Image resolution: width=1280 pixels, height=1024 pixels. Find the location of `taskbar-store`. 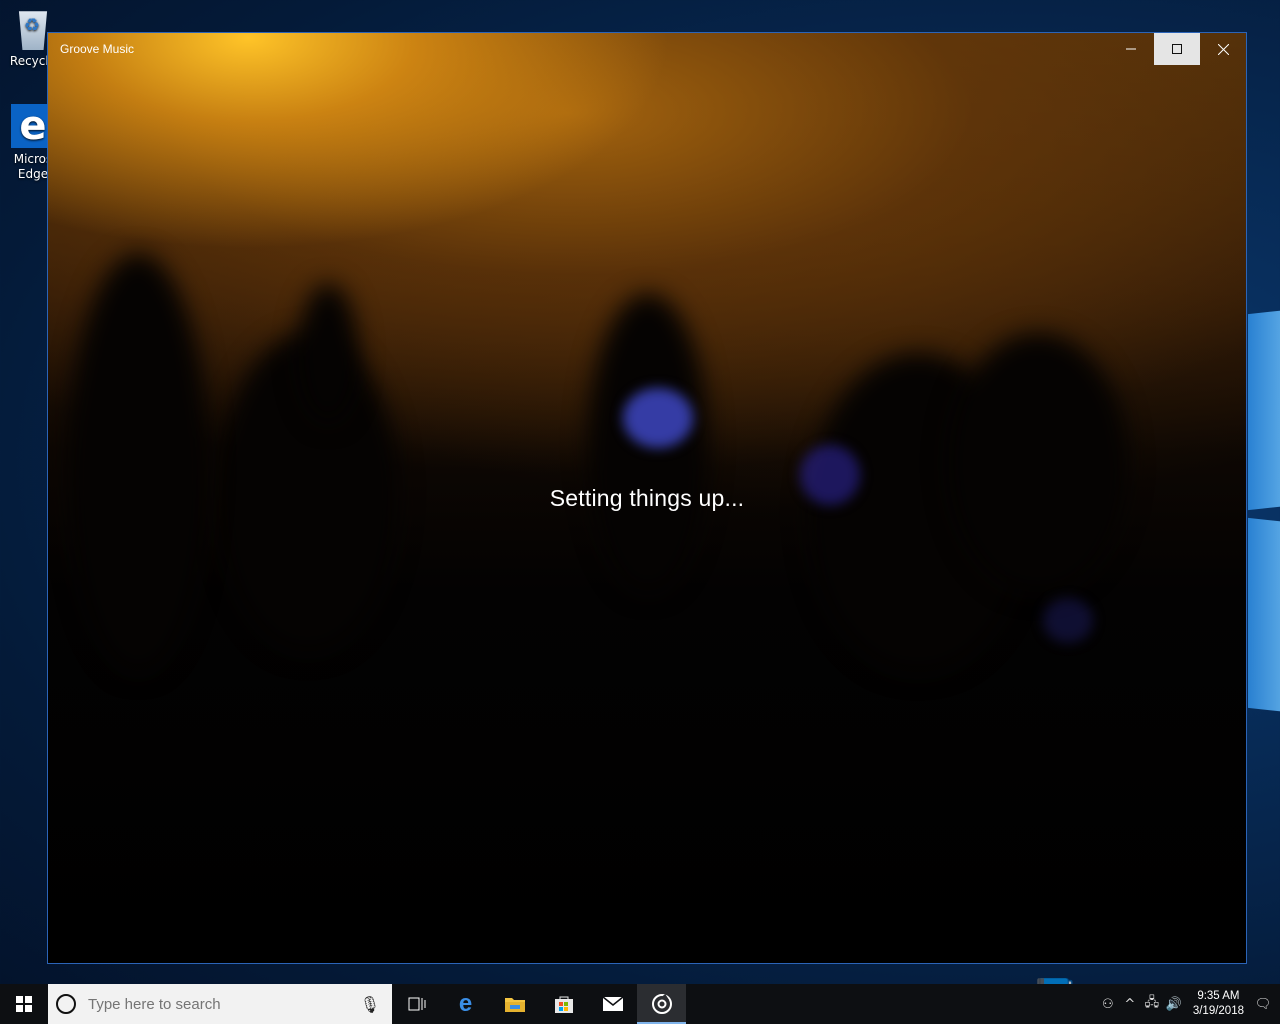

taskbar-store is located at coordinates (563, 1004).